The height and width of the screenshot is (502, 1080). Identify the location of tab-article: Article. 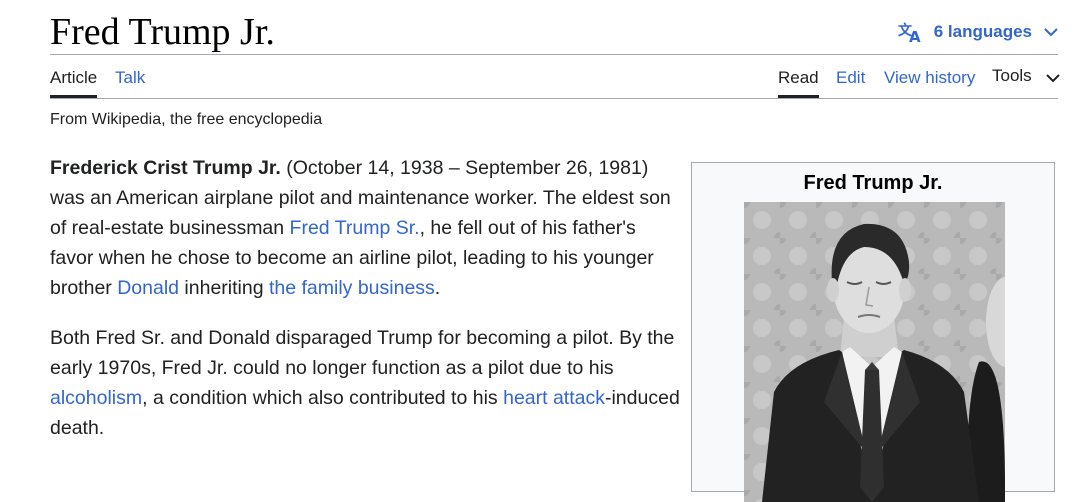
(74, 76).